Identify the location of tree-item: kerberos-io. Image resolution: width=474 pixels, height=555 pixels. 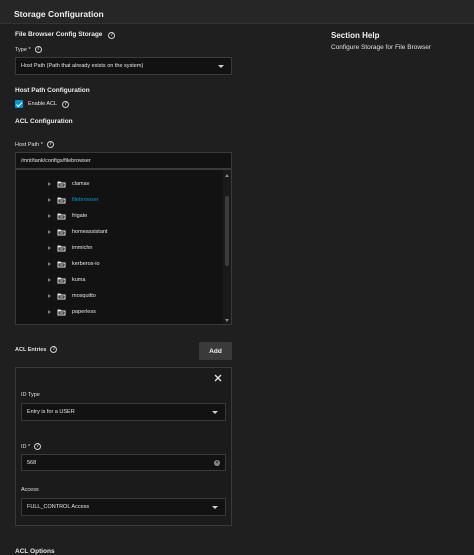
(74, 264).